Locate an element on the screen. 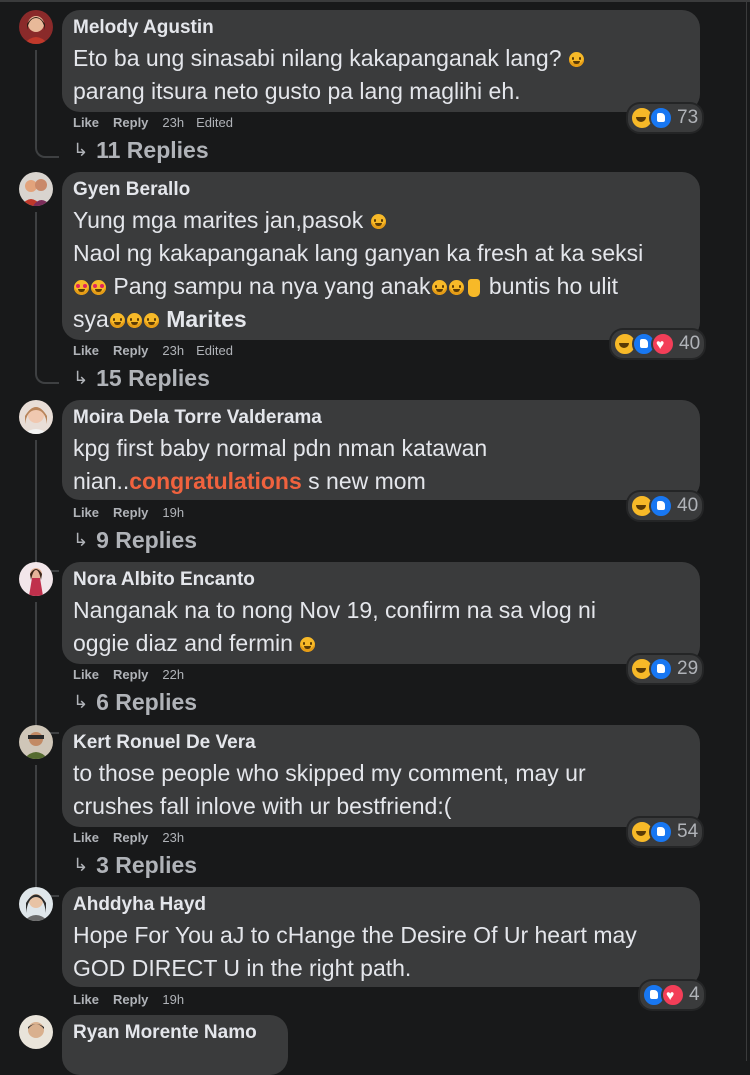 The height and width of the screenshot is (1075, 750). heart-eyes-emoji-icon is located at coordinates (81, 288).